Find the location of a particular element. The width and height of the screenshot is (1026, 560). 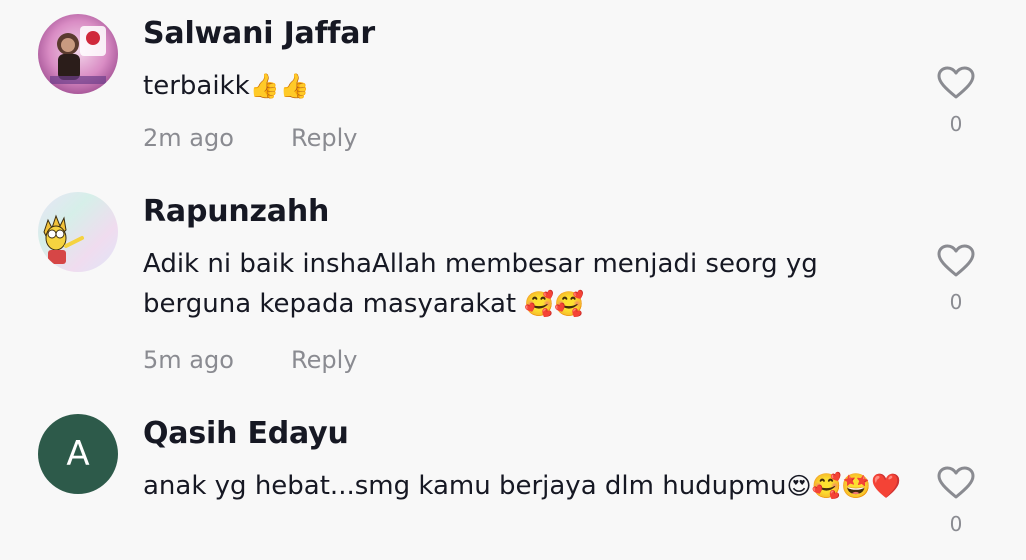

comment-emoji: 🥰🥰 is located at coordinates (554, 304).